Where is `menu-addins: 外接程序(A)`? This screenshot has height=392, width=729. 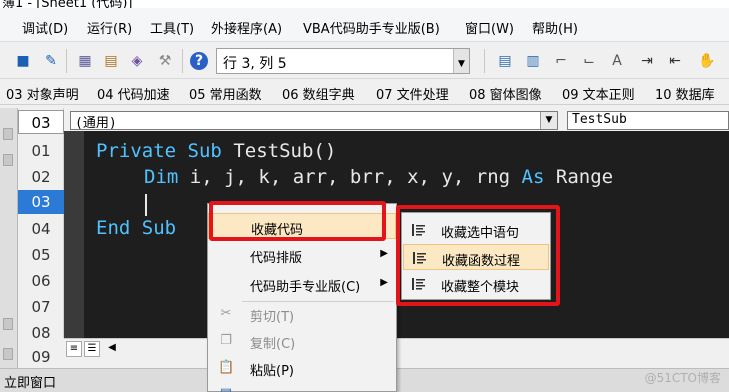
menu-addins: 外接程序(A) is located at coordinates (246, 27).